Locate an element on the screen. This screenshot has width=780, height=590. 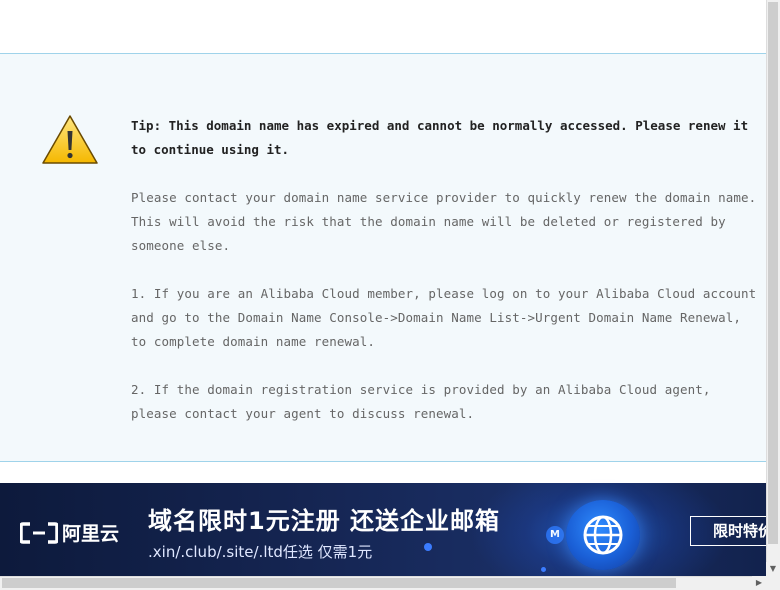
banner-subline: .xin/.club/.site/.ltd任选 仅需1元 is located at coordinates (260, 552).